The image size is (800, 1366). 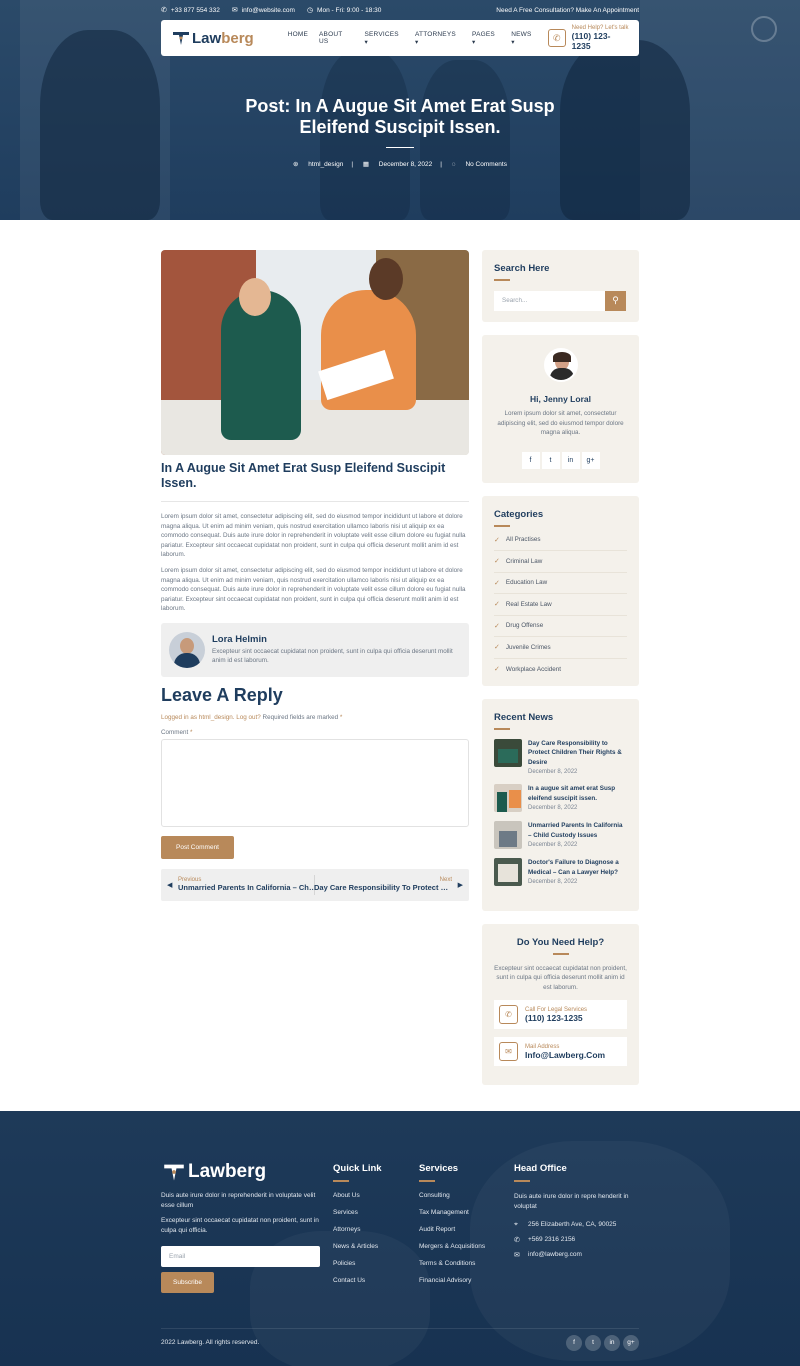 What do you see at coordinates (452, 1195) in the screenshot?
I see `footer-link: Consulting` at bounding box center [452, 1195].